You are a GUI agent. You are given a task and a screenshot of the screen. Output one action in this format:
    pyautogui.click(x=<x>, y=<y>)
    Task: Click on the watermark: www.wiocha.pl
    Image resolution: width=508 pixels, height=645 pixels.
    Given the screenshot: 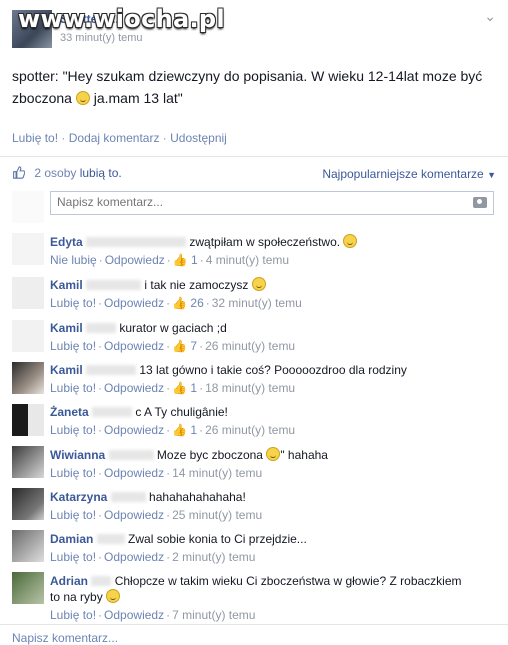 What is the action you would take?
    pyautogui.click(x=121, y=19)
    